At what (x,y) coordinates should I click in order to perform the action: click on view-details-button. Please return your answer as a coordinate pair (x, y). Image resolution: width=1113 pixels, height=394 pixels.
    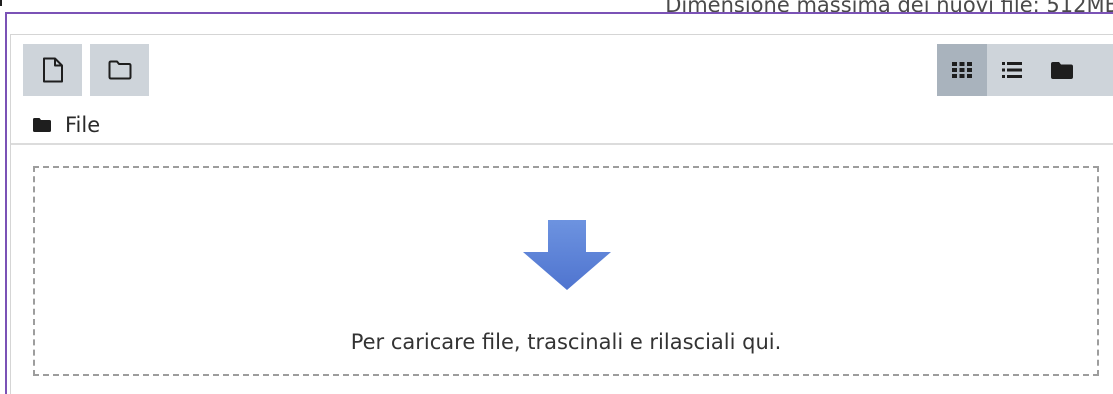
    Looking at the image, I should click on (1012, 70).